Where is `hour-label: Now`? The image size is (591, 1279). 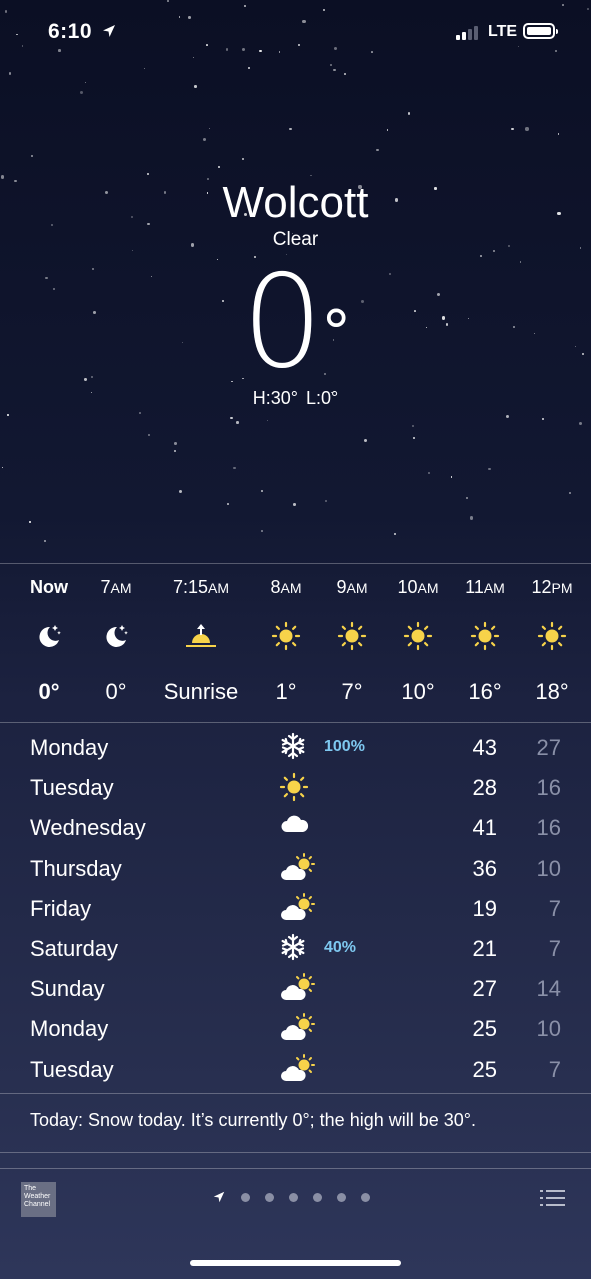 hour-label: Now is located at coordinates (49, 587).